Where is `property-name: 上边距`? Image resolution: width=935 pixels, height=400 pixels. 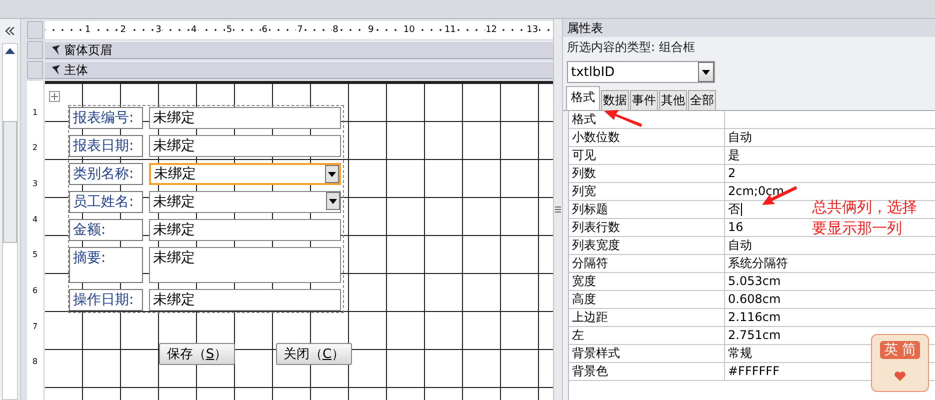 property-name: 上边距 is located at coordinates (647, 317).